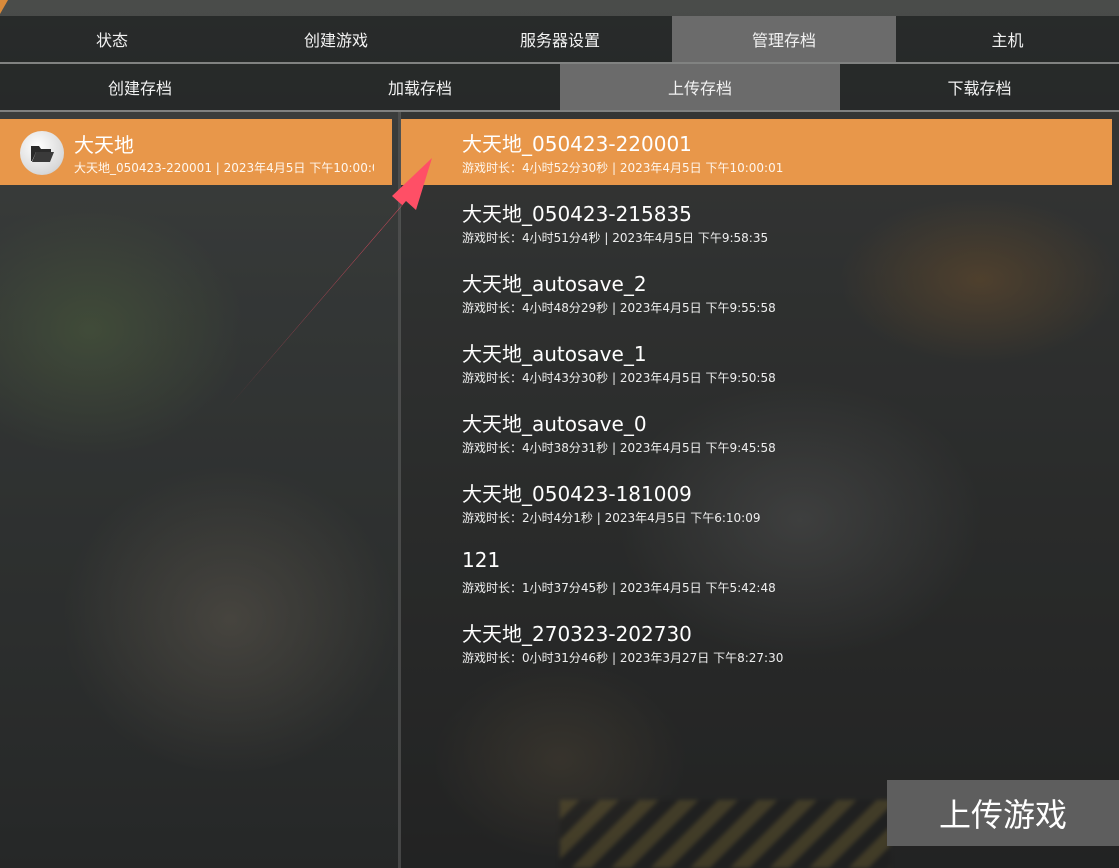 The height and width of the screenshot is (868, 1119). What do you see at coordinates (700, 87) in the screenshot?
I see `tab-upload-save: 上传存档` at bounding box center [700, 87].